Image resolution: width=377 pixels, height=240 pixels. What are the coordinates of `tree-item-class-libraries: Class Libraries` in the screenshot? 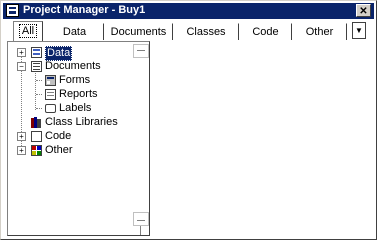 It's located at (70, 122).